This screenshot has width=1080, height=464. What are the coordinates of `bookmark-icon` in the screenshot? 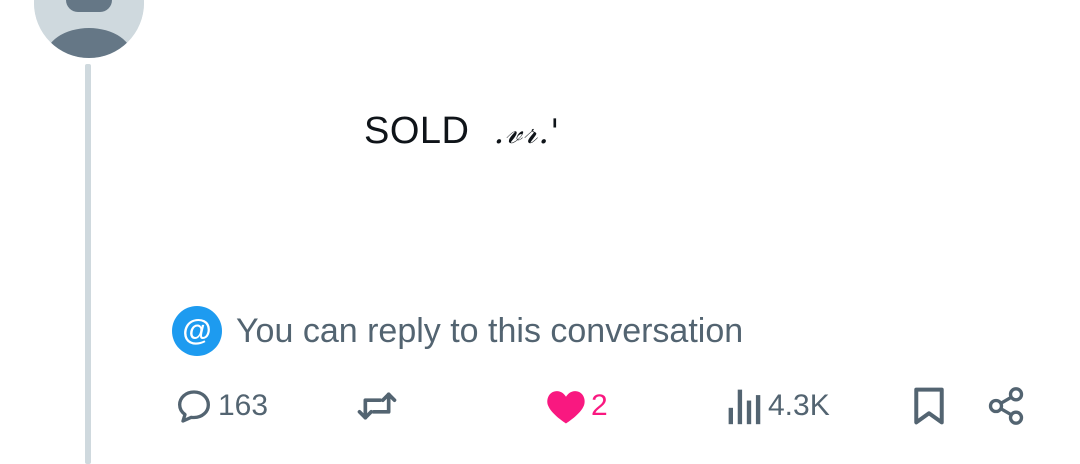 It's located at (929, 406).